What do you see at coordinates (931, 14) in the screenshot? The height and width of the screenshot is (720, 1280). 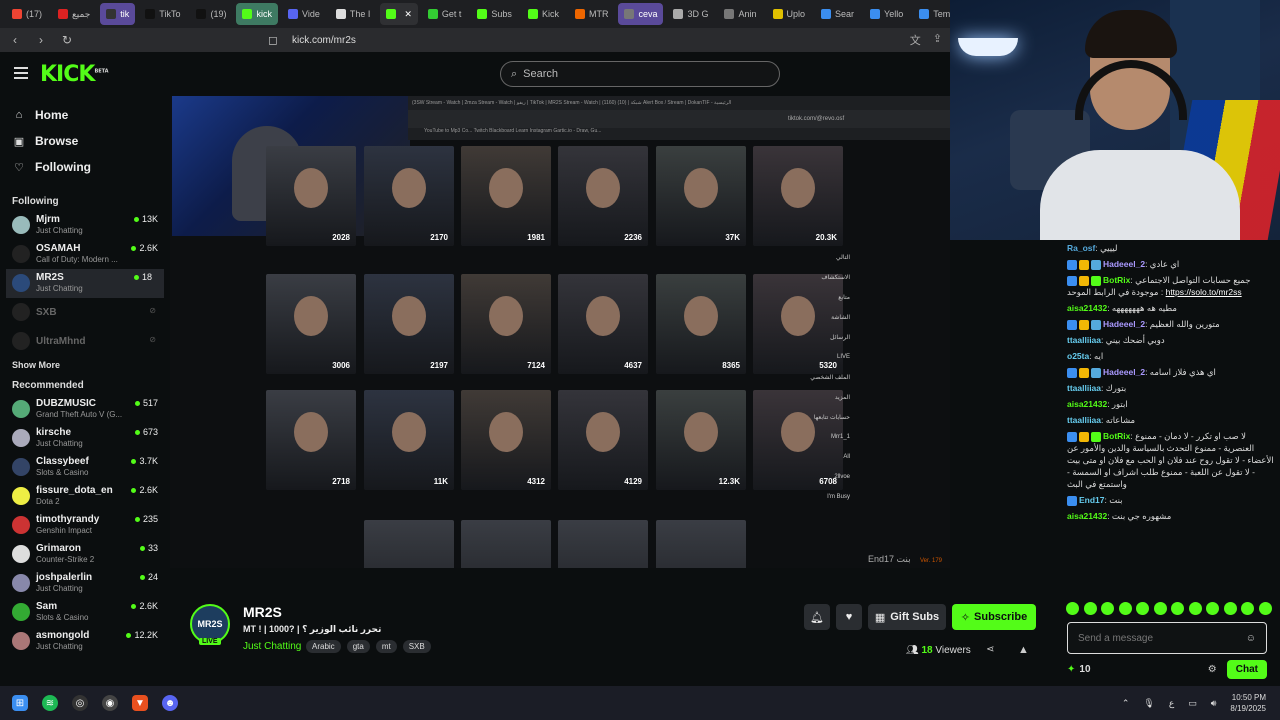 I see `browser-tab: Temp` at bounding box center [931, 14].